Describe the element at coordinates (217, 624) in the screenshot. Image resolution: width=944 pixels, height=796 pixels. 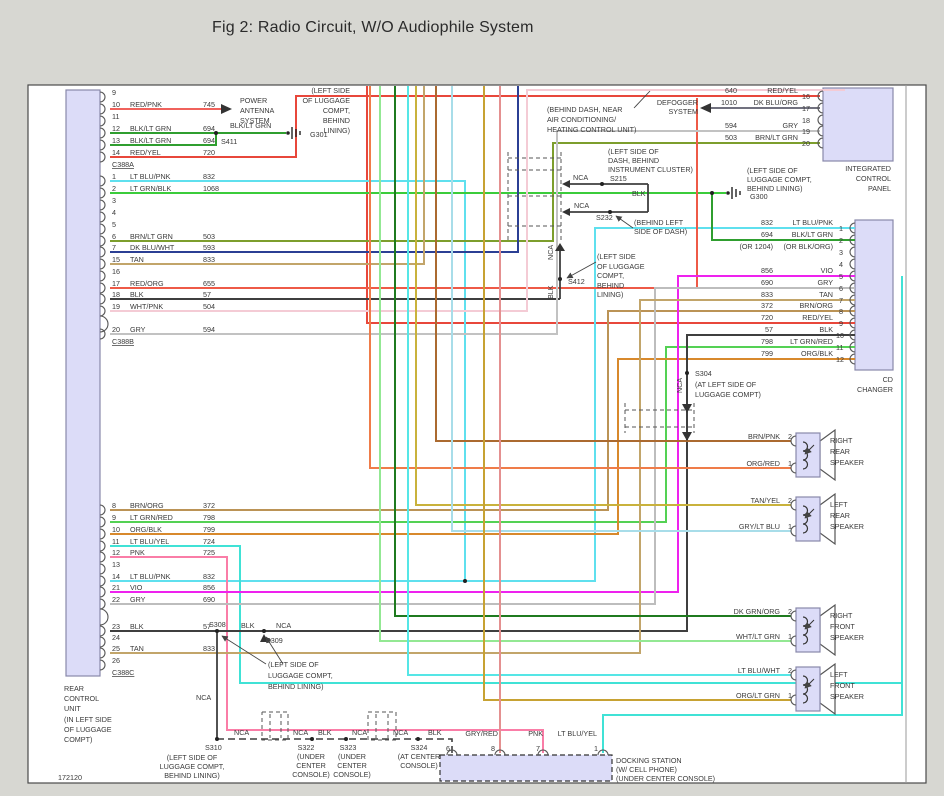
I see `diagram-label: S308` at that location.